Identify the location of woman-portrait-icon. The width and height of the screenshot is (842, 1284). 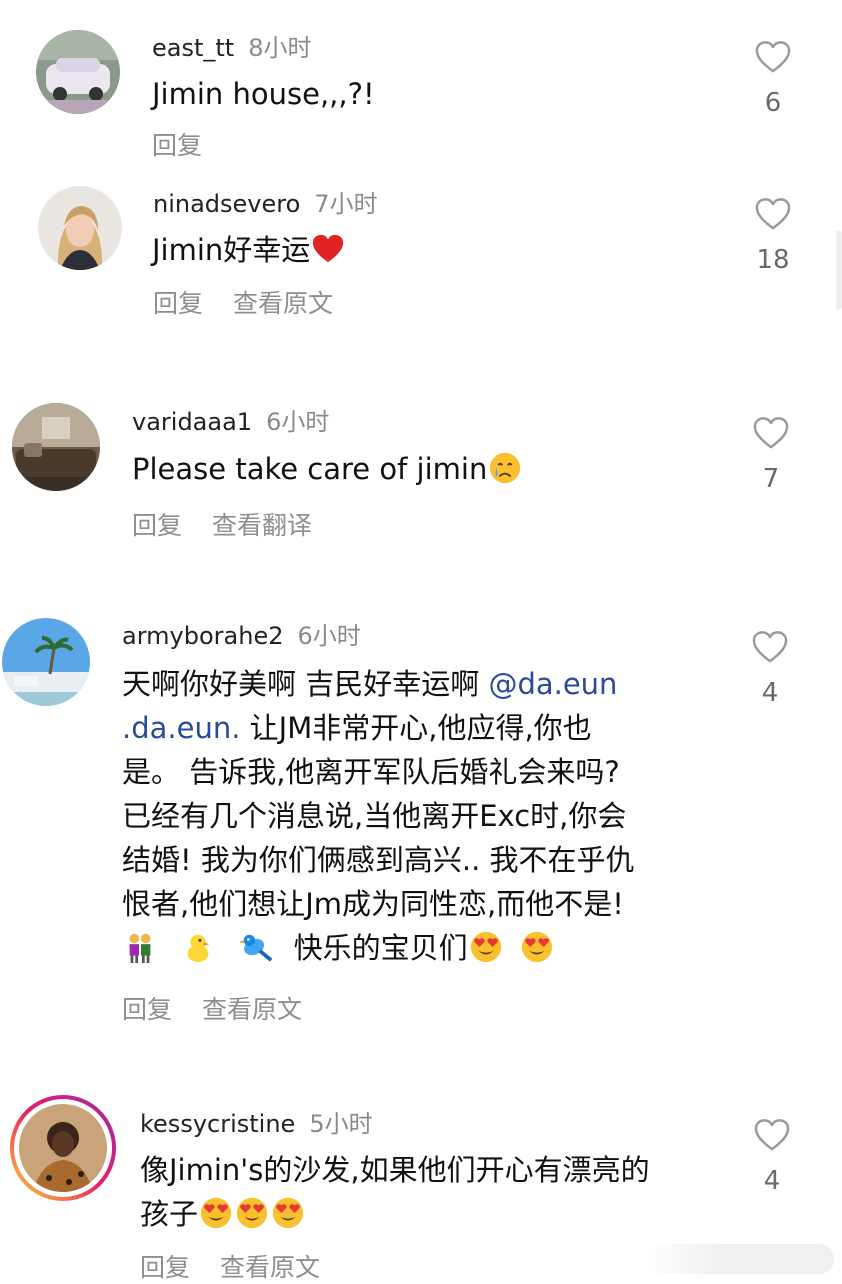
(63, 1148).